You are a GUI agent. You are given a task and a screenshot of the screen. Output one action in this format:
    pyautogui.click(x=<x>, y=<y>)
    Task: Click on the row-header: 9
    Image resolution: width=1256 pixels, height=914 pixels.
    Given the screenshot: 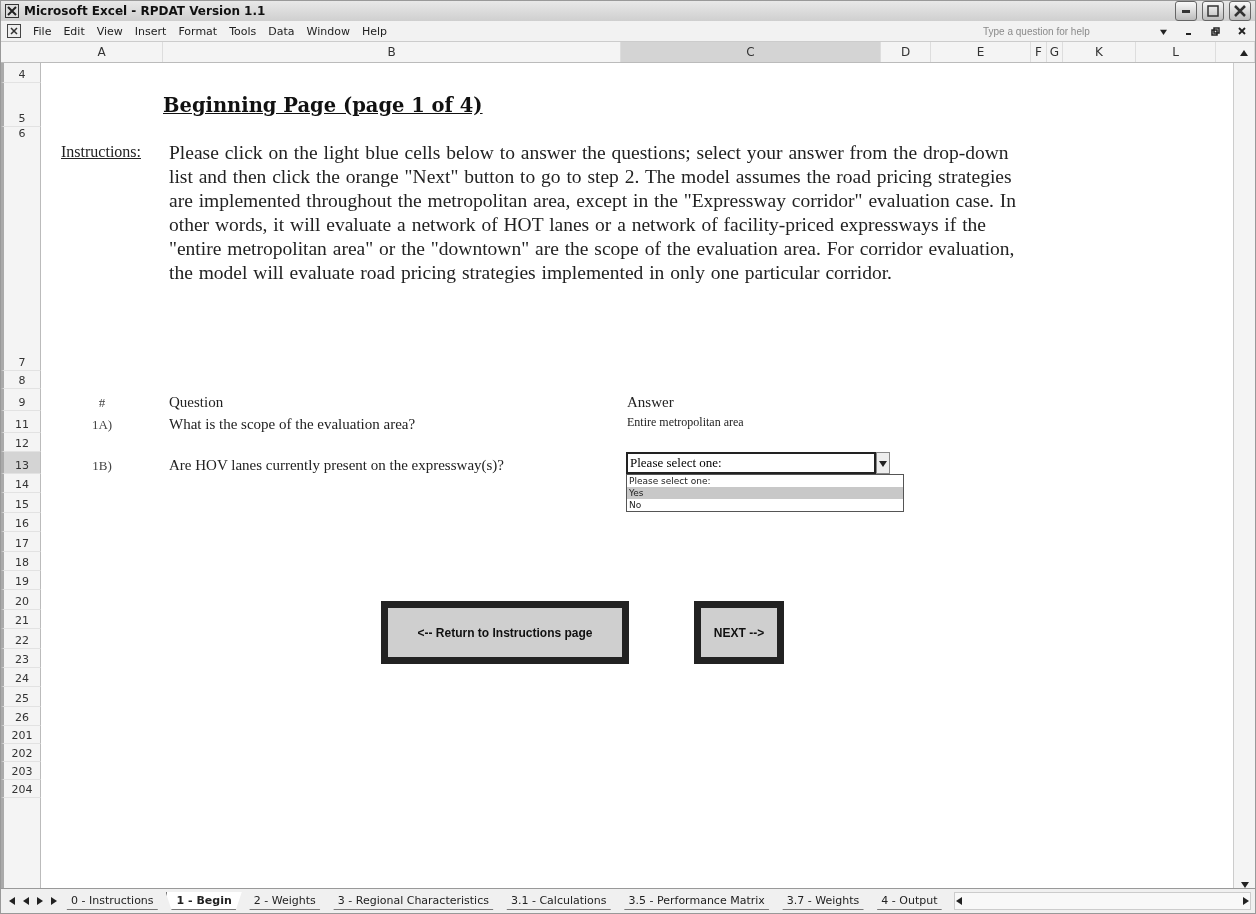 What is the action you would take?
    pyautogui.click(x=21, y=400)
    